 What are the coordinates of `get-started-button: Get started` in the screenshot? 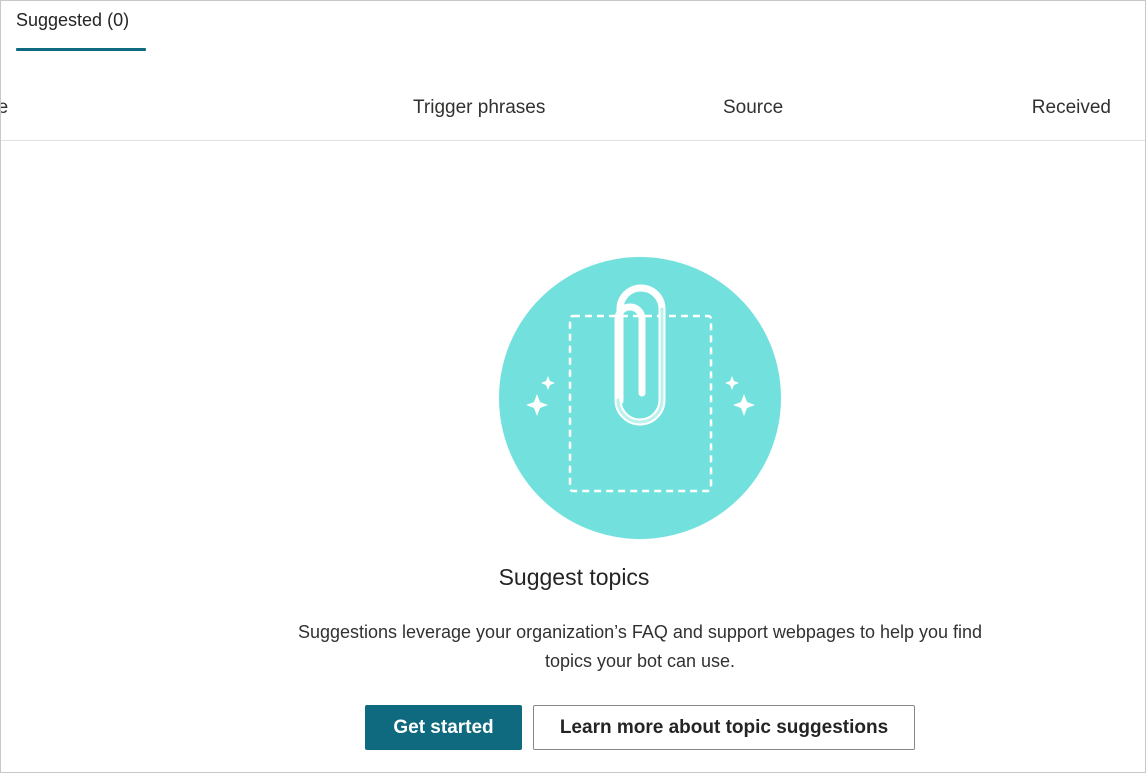 It's located at (443, 727).